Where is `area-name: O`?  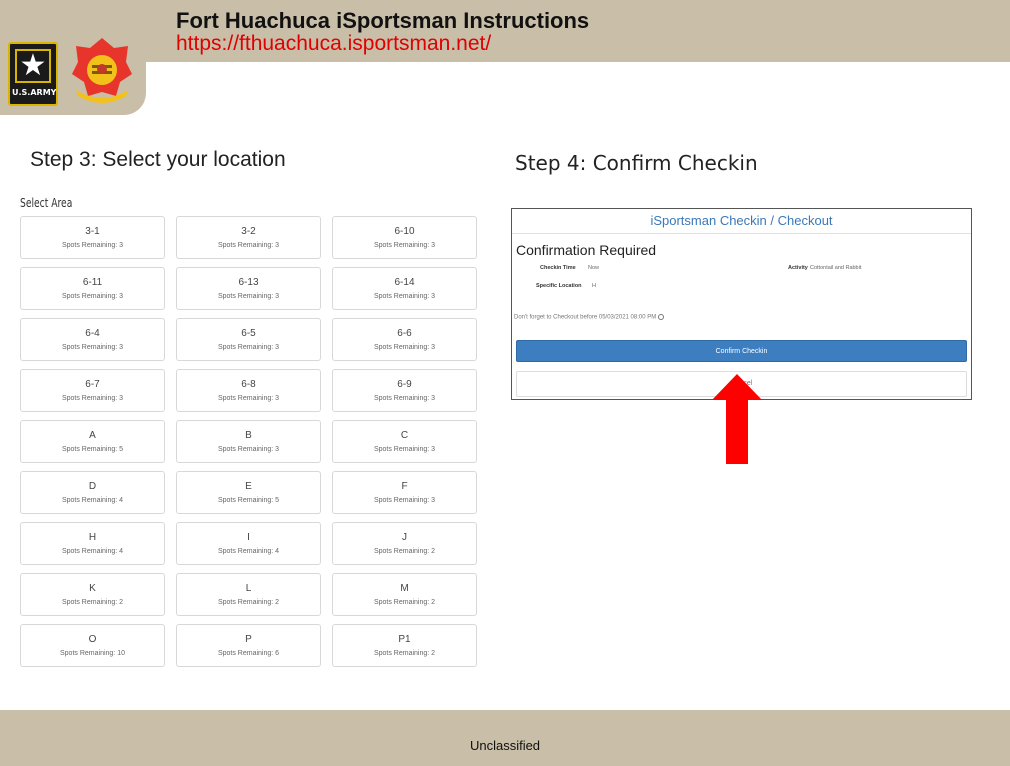 area-name: O is located at coordinates (92, 639).